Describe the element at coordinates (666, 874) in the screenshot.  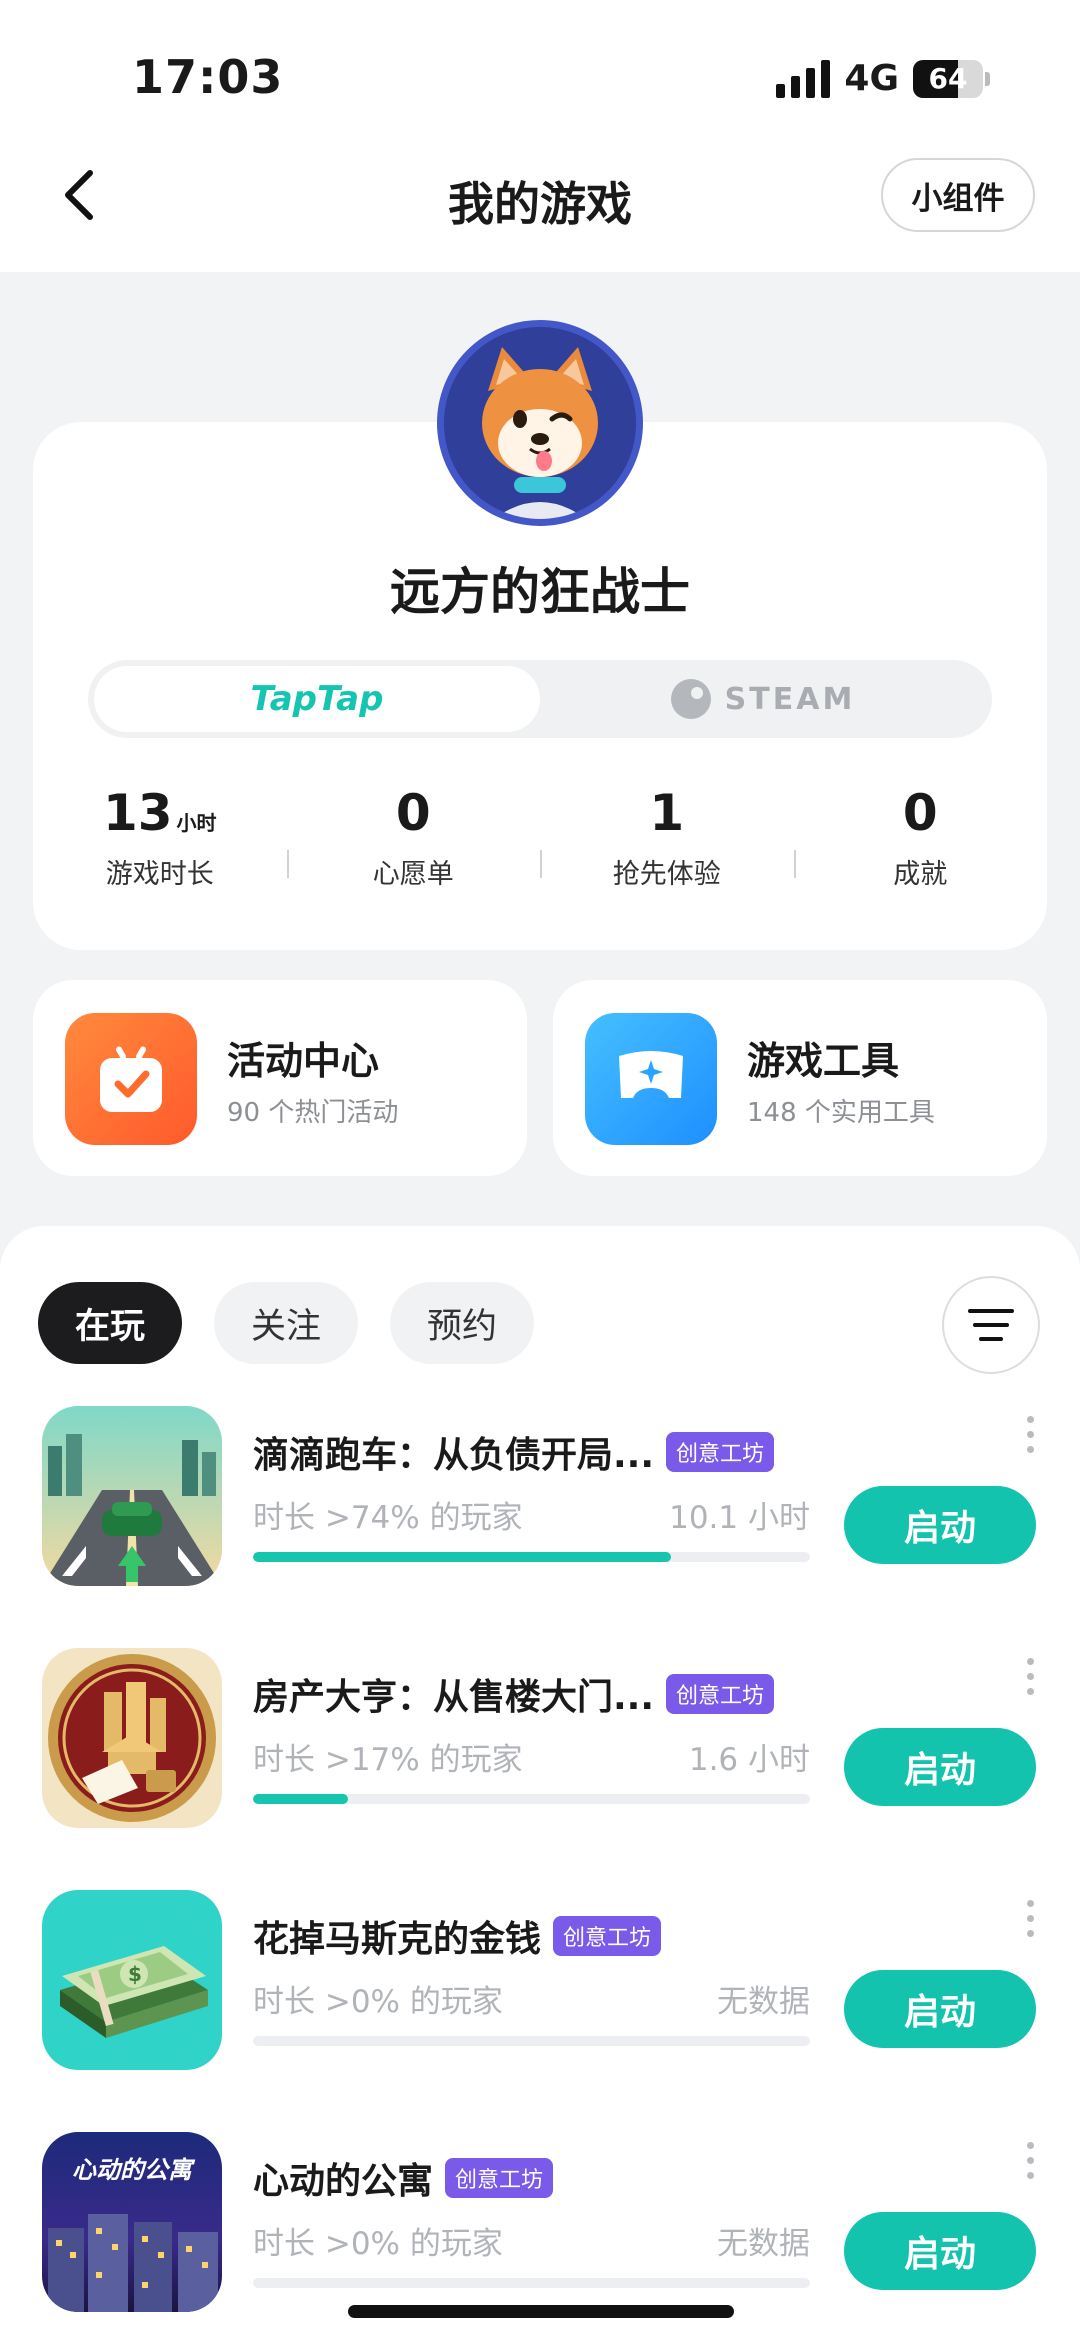
I see `stat-label: 抢先体验` at that location.